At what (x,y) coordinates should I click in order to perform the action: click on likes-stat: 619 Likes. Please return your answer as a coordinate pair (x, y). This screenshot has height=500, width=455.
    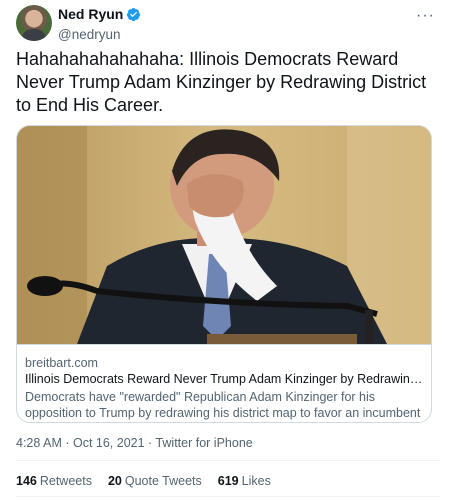
    Looking at the image, I should click on (244, 481).